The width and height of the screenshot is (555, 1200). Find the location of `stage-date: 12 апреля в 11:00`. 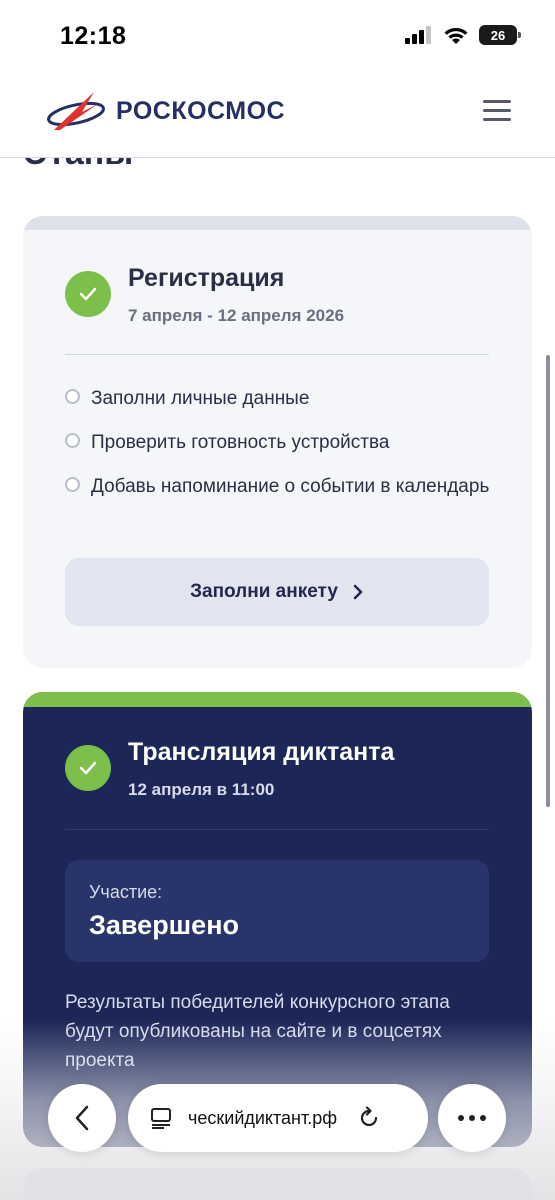

stage-date: 12 апреля в 11:00 is located at coordinates (201, 789).